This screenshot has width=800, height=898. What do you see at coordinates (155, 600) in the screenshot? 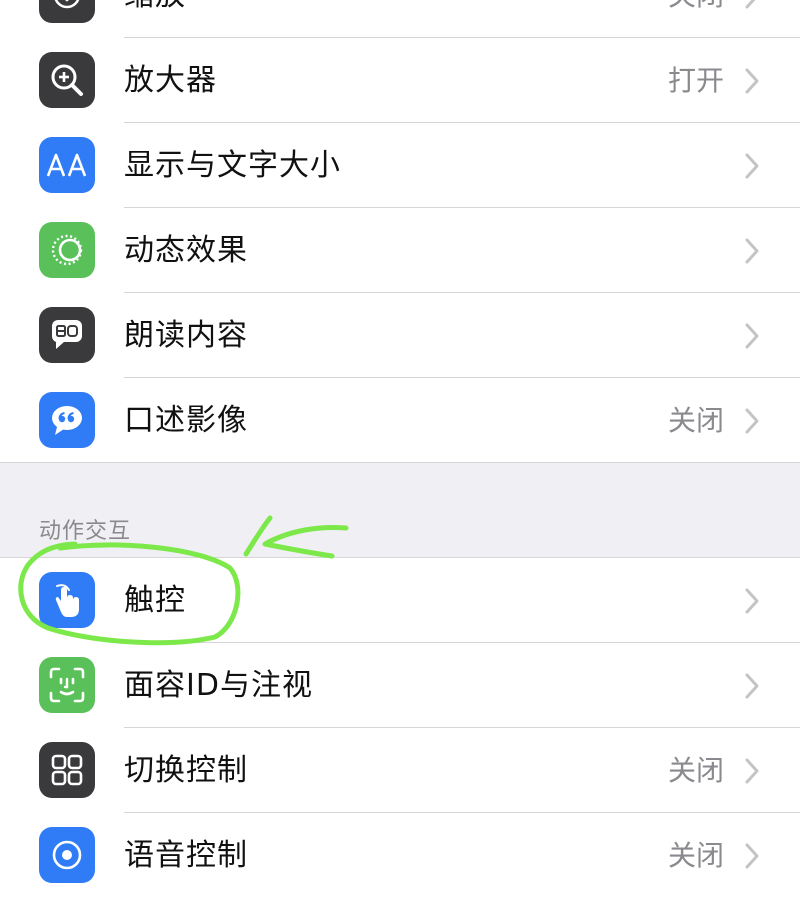
I see `row-label: 触控` at bounding box center [155, 600].